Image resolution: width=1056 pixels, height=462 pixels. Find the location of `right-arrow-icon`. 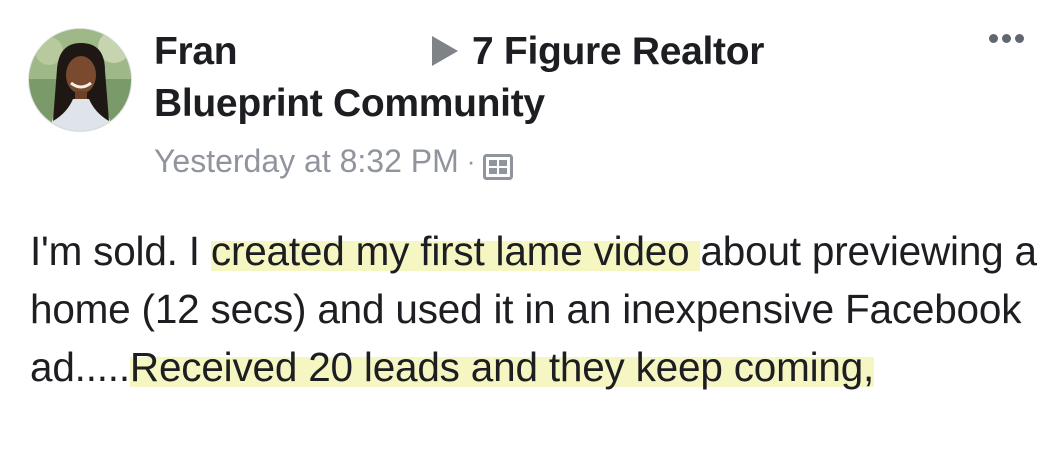

right-arrow-icon is located at coordinates (445, 50).